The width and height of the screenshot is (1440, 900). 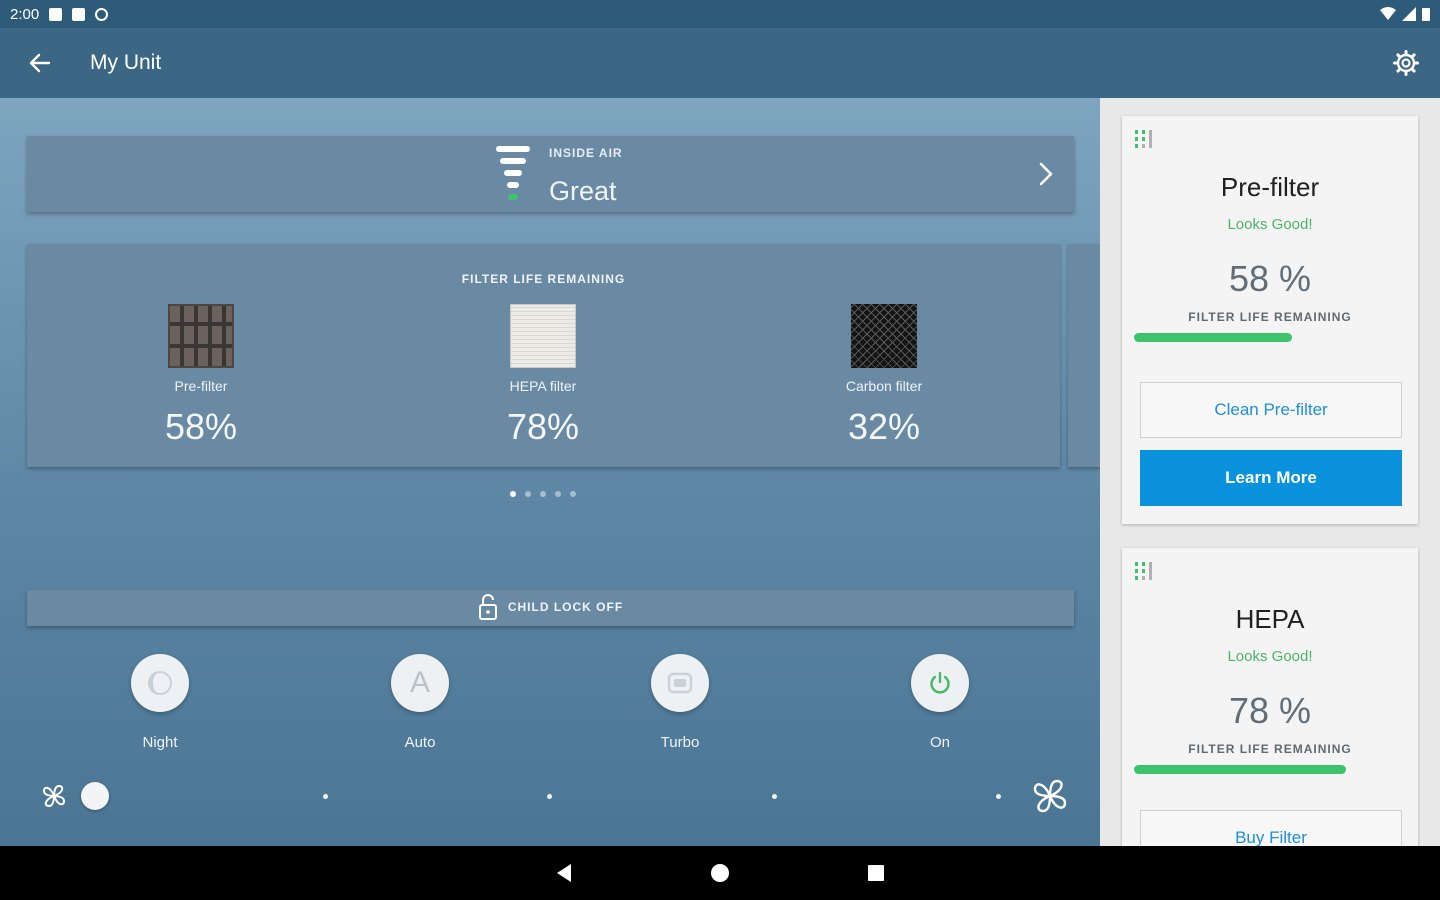 I want to click on clean-pre-filter-button: Clean Pre-filter, so click(x=1271, y=410).